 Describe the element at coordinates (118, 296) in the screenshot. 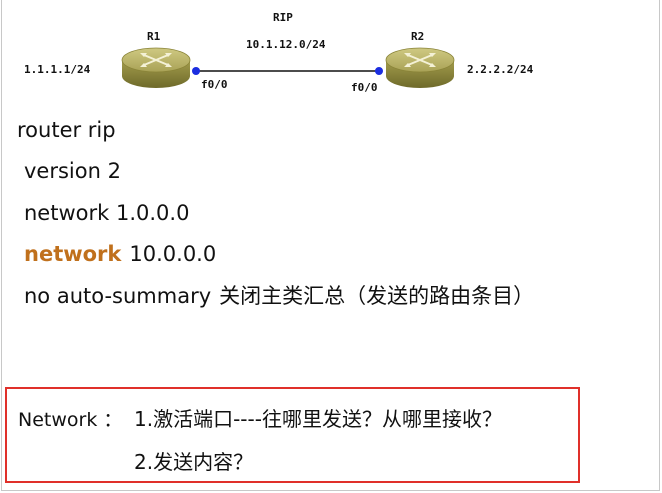

I see `no-auto-summary-cmd: no auto-summary` at that location.